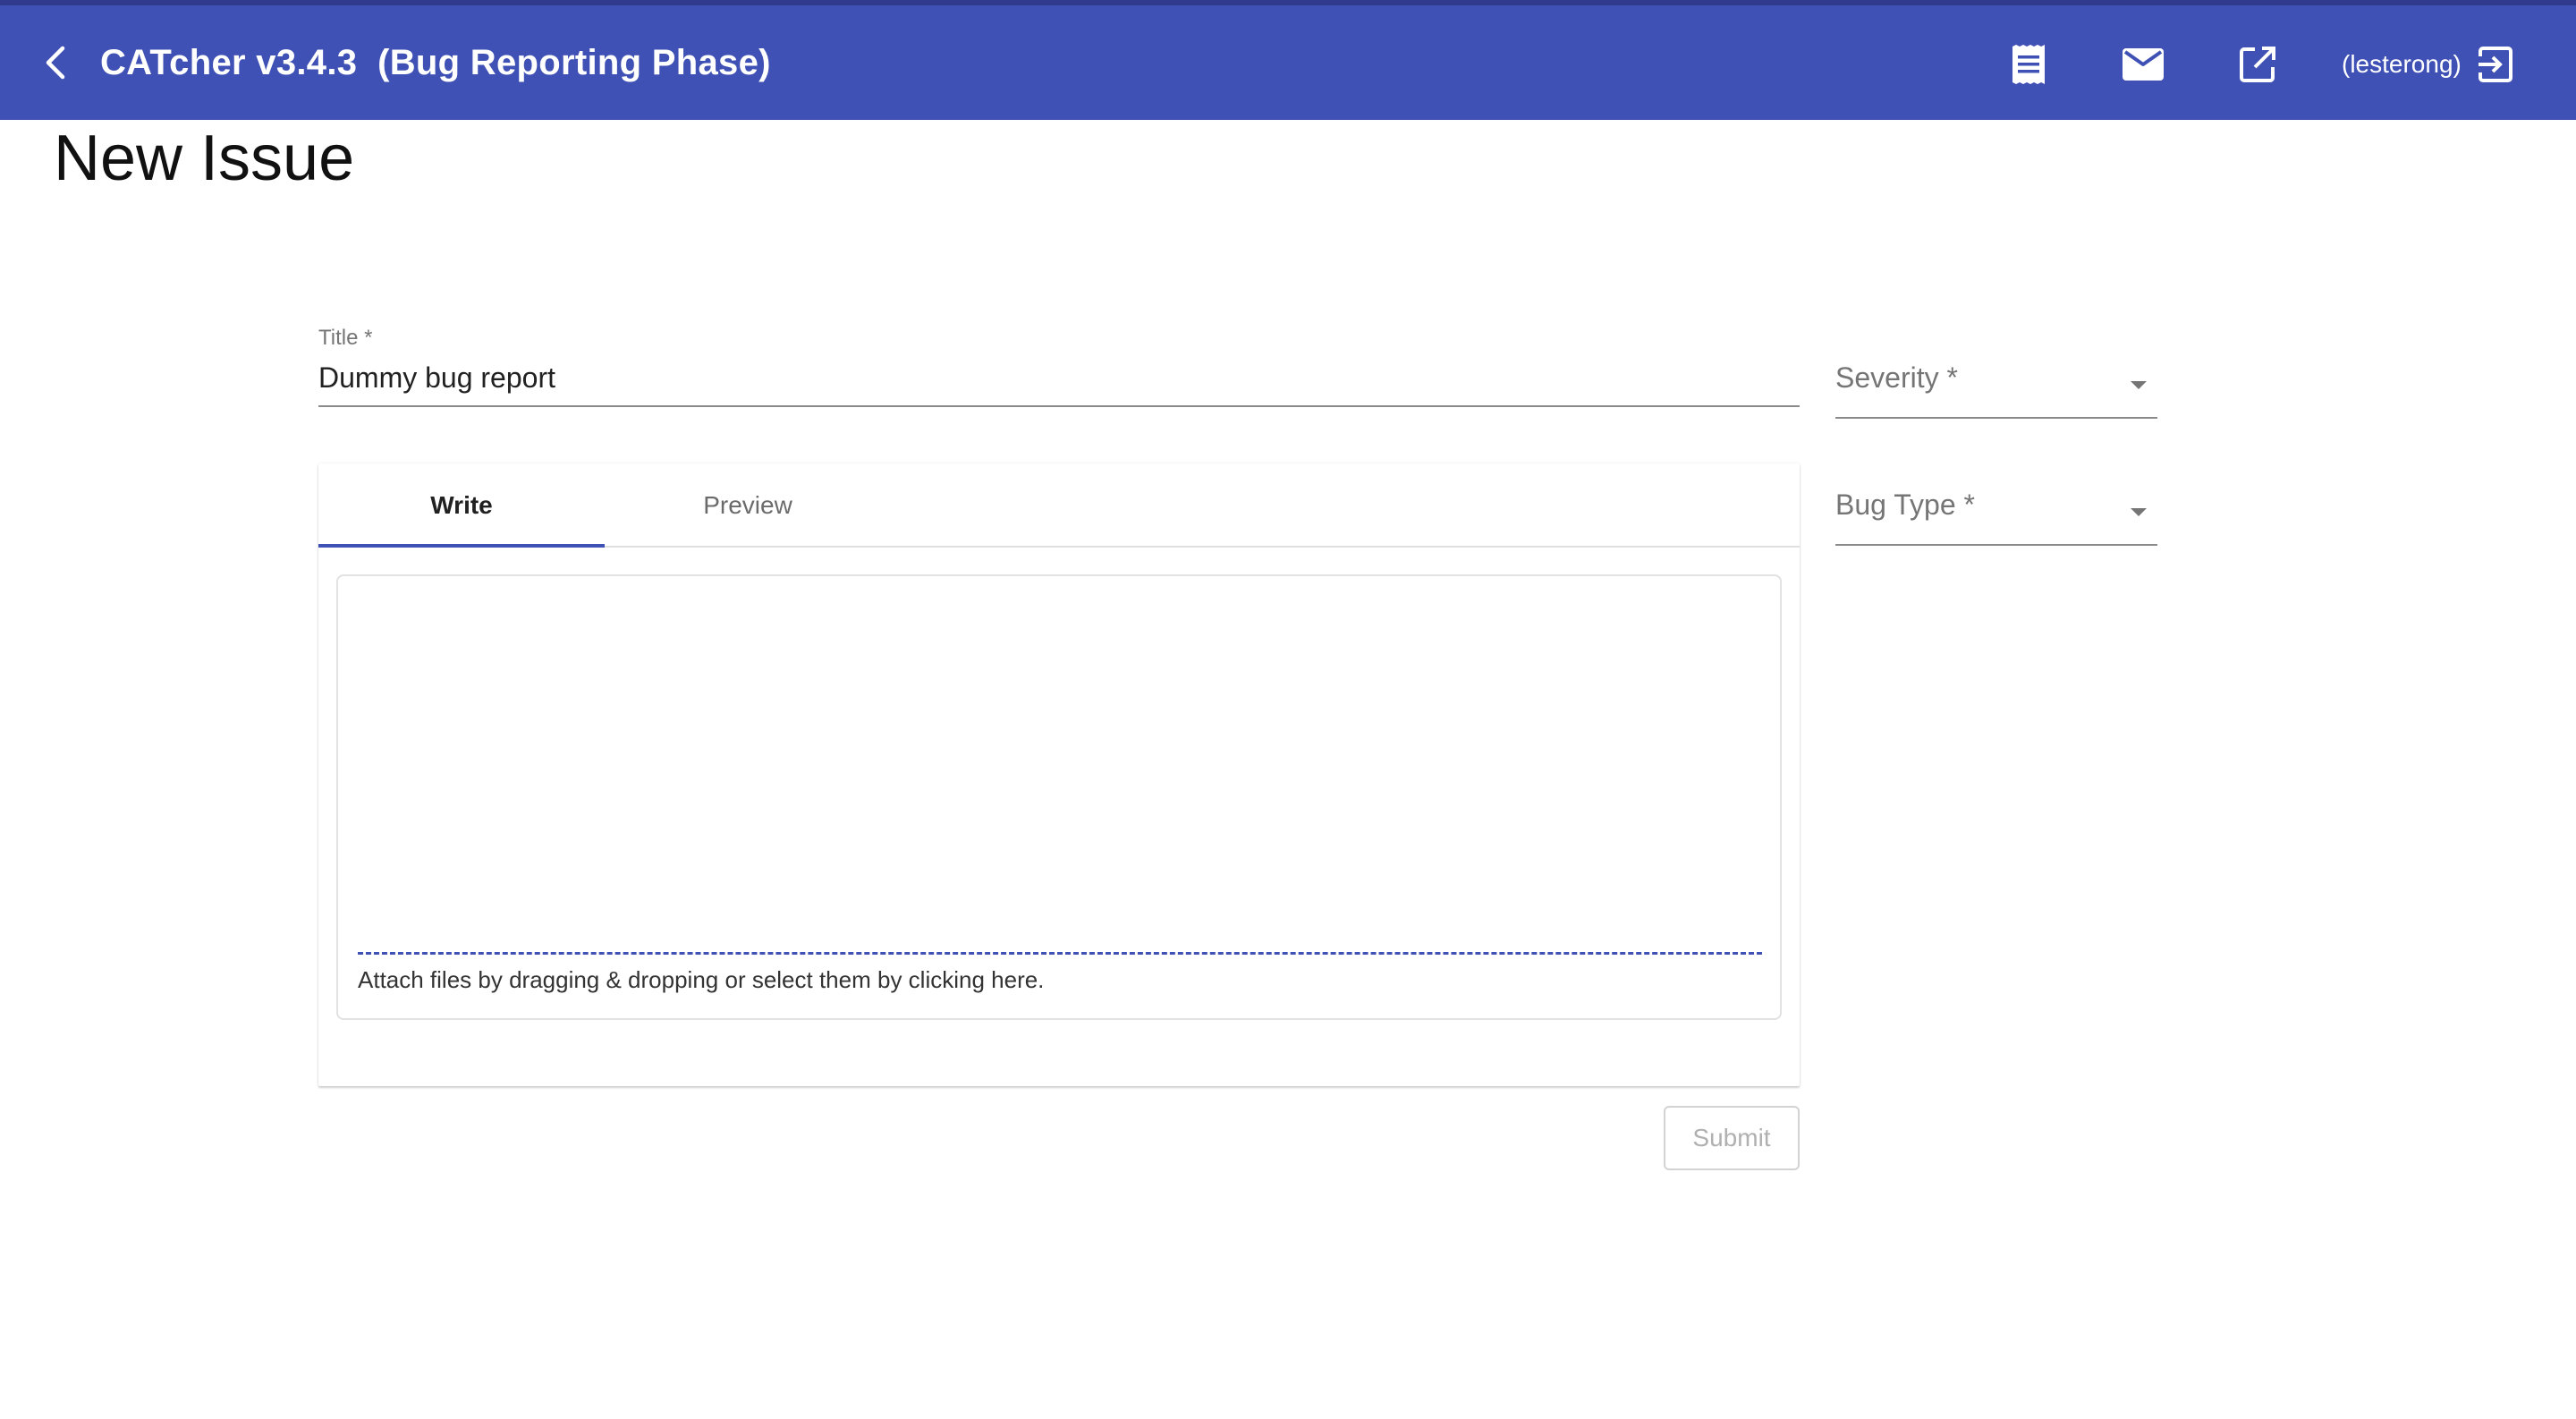 This screenshot has height=1419, width=2576. I want to click on open-external-icon, so click(2257, 64).